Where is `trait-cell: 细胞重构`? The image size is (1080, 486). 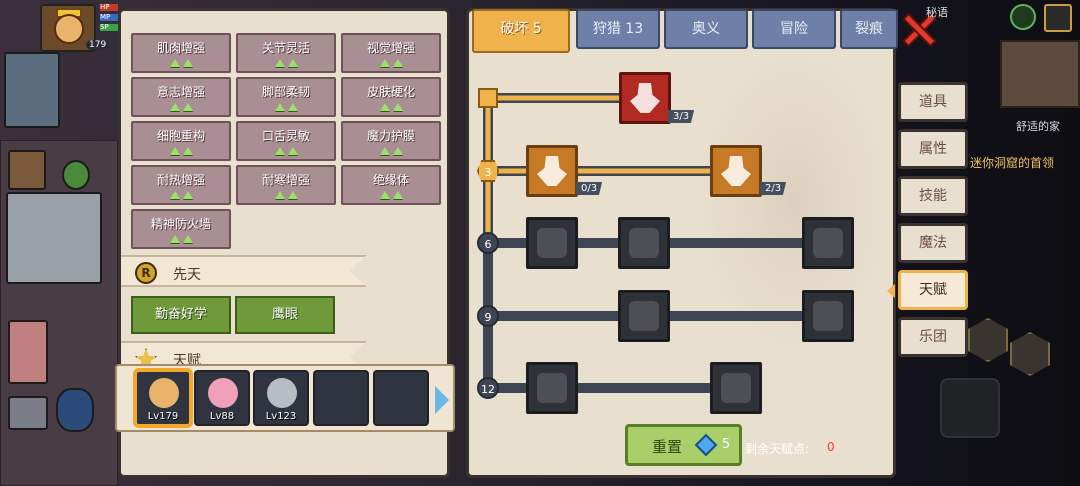 trait-cell: 细胞重构 is located at coordinates (181, 141).